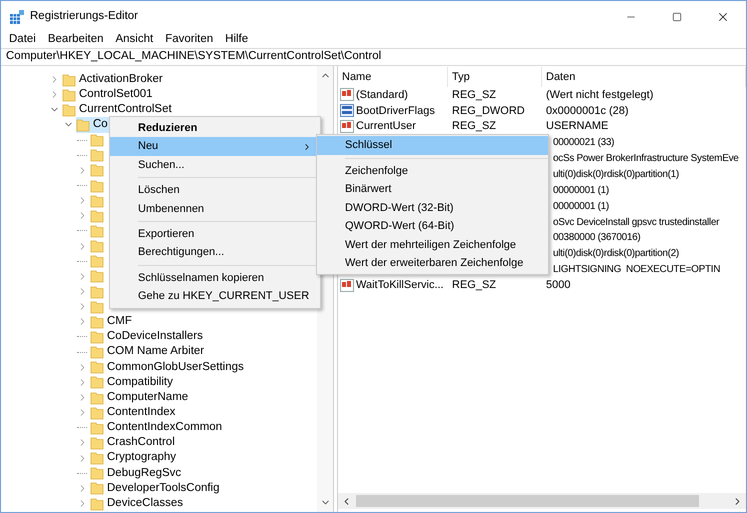 This screenshot has height=513, width=747. What do you see at coordinates (393, 77) in the screenshot?
I see `column-header: Name` at bounding box center [393, 77].